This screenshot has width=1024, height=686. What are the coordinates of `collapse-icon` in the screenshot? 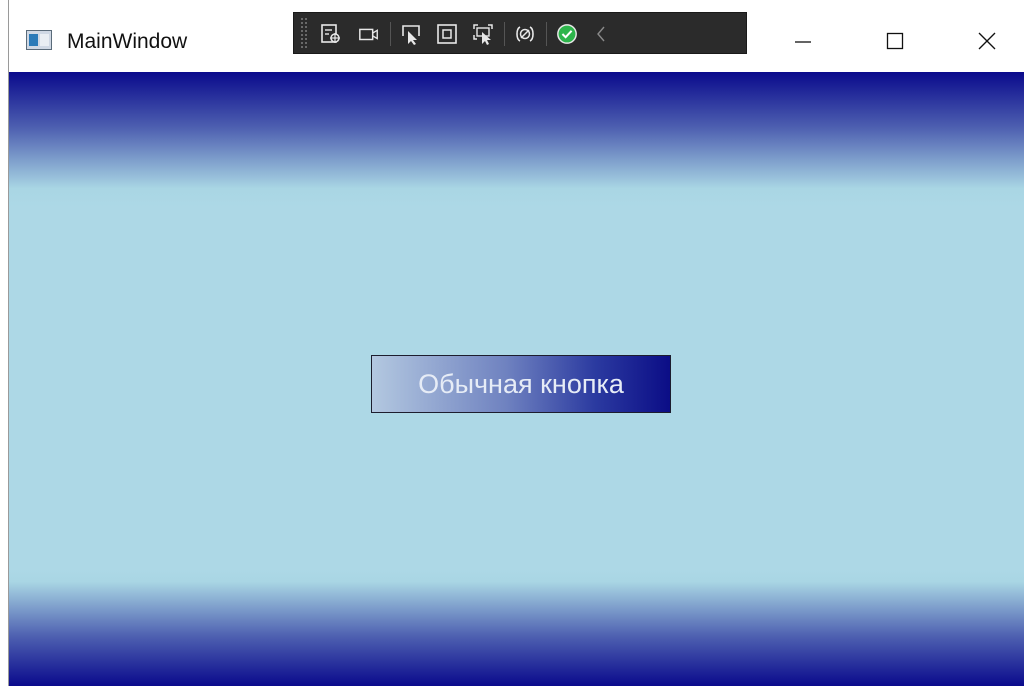 It's located at (601, 34).